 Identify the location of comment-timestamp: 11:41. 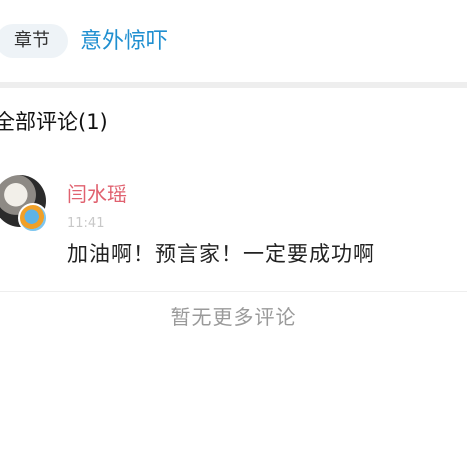
(86, 223).